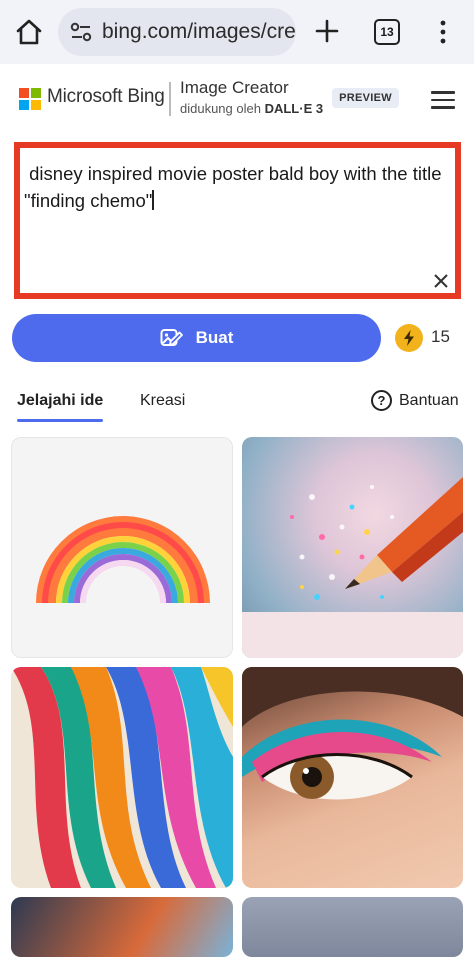 This screenshot has height=957, width=474. Describe the element at coordinates (381, 400) in the screenshot. I see `help-icon: ?` at that location.